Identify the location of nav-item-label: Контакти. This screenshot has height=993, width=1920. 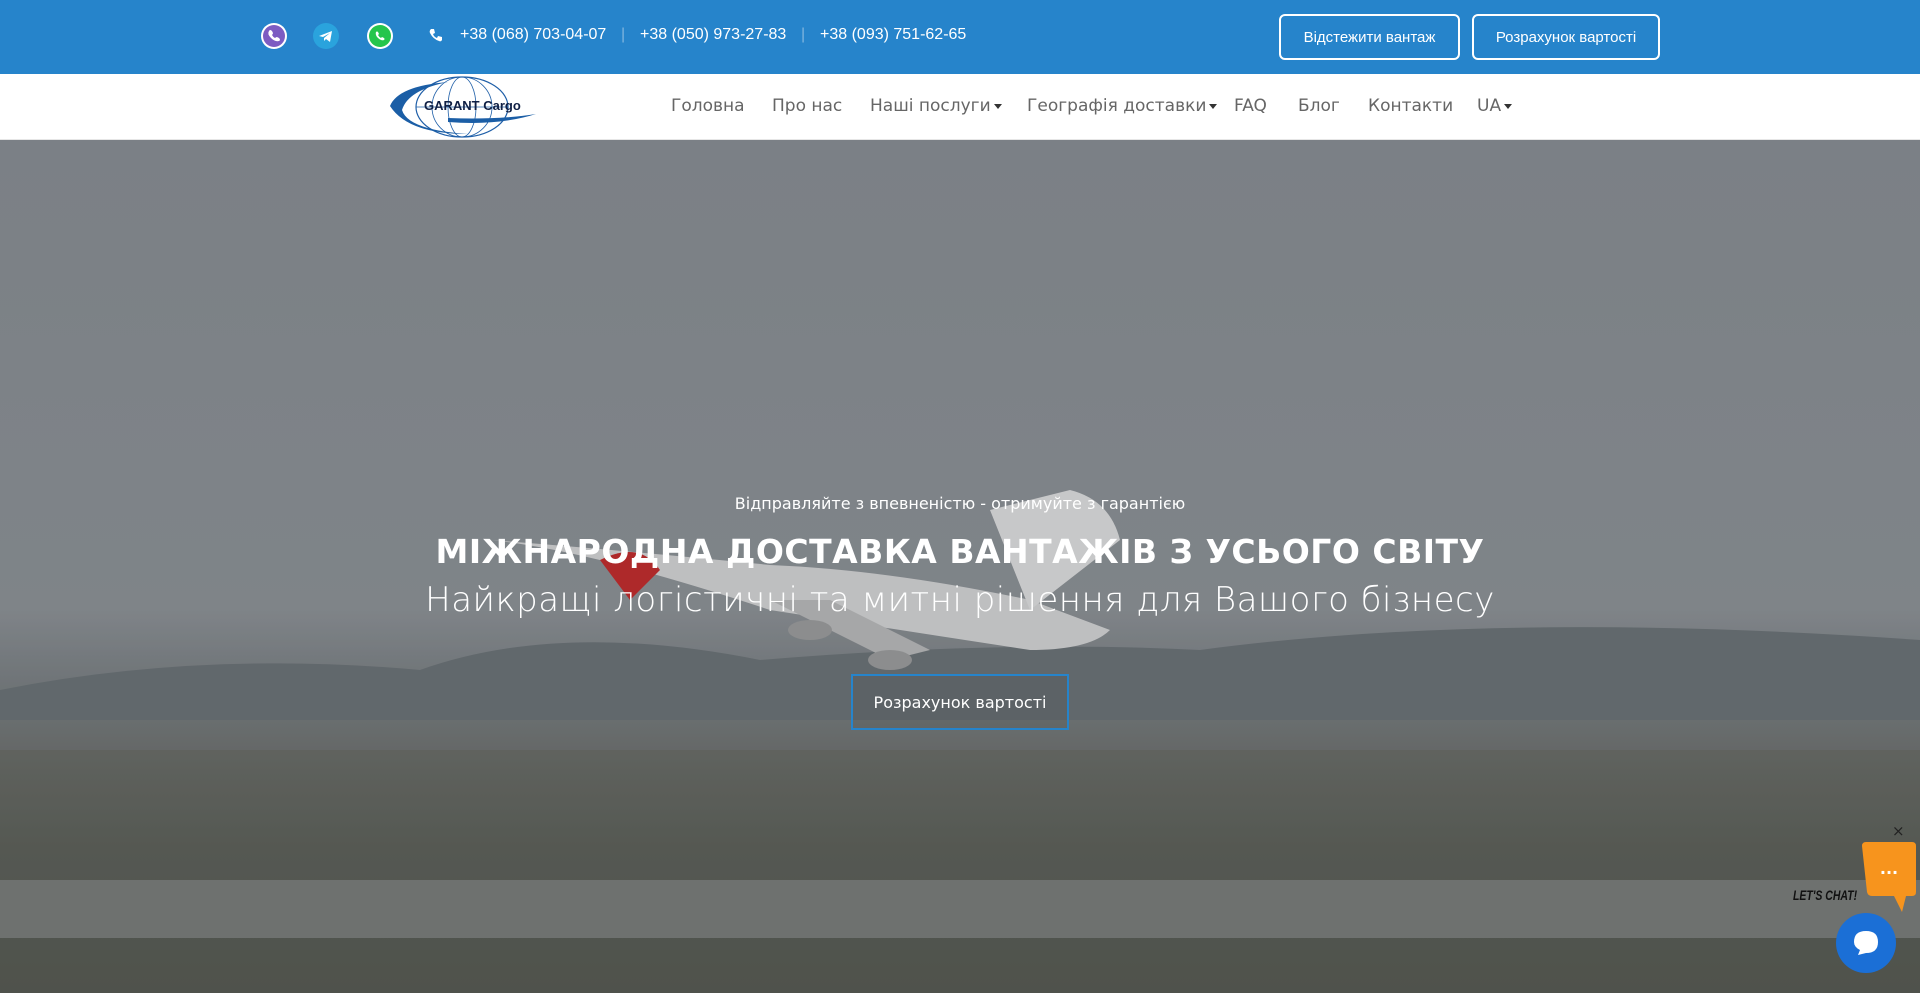
(1411, 106).